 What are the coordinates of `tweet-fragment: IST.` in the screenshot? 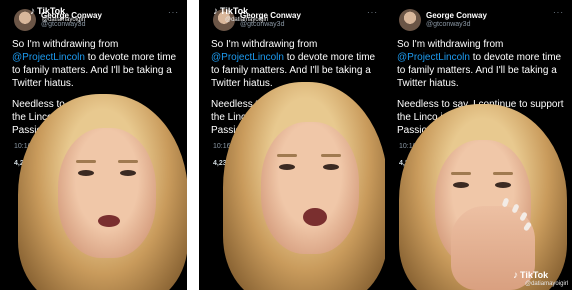 It's located at (174, 236).